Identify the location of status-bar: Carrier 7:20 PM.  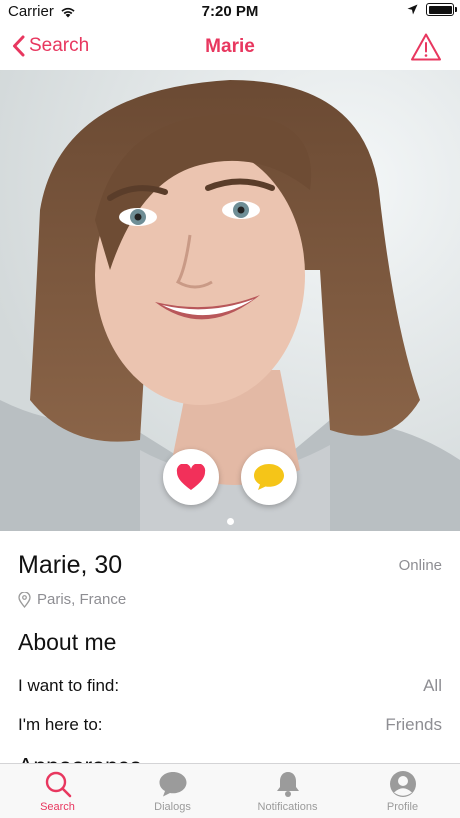
(230, 12).